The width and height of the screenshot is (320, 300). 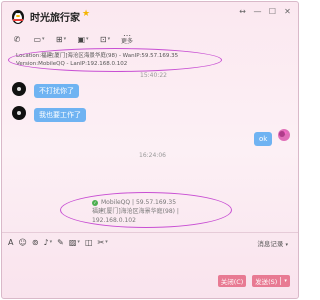 I want to click on device-location-line: 福建[厦门]海沧区海景华庭(98) | 192.168.0.102, so click(x=135, y=216).